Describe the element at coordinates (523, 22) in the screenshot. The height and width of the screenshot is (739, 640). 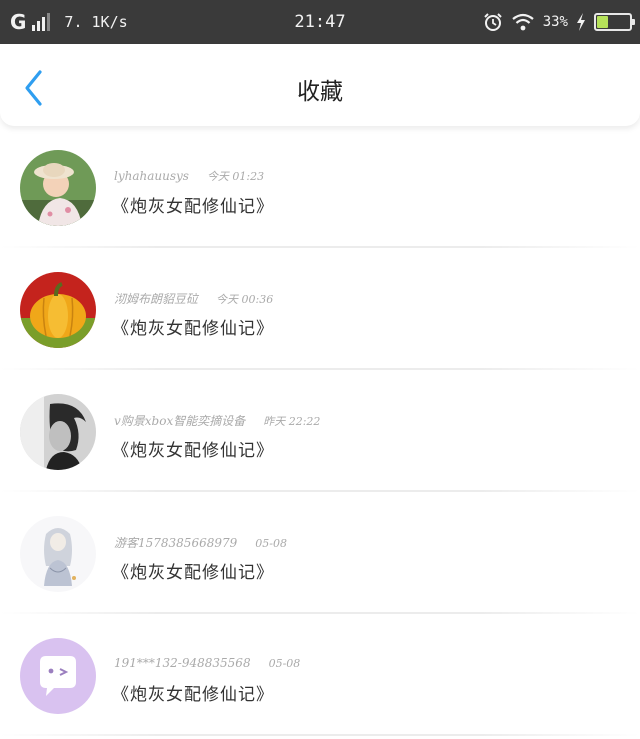
I see `wifi-icon` at that location.